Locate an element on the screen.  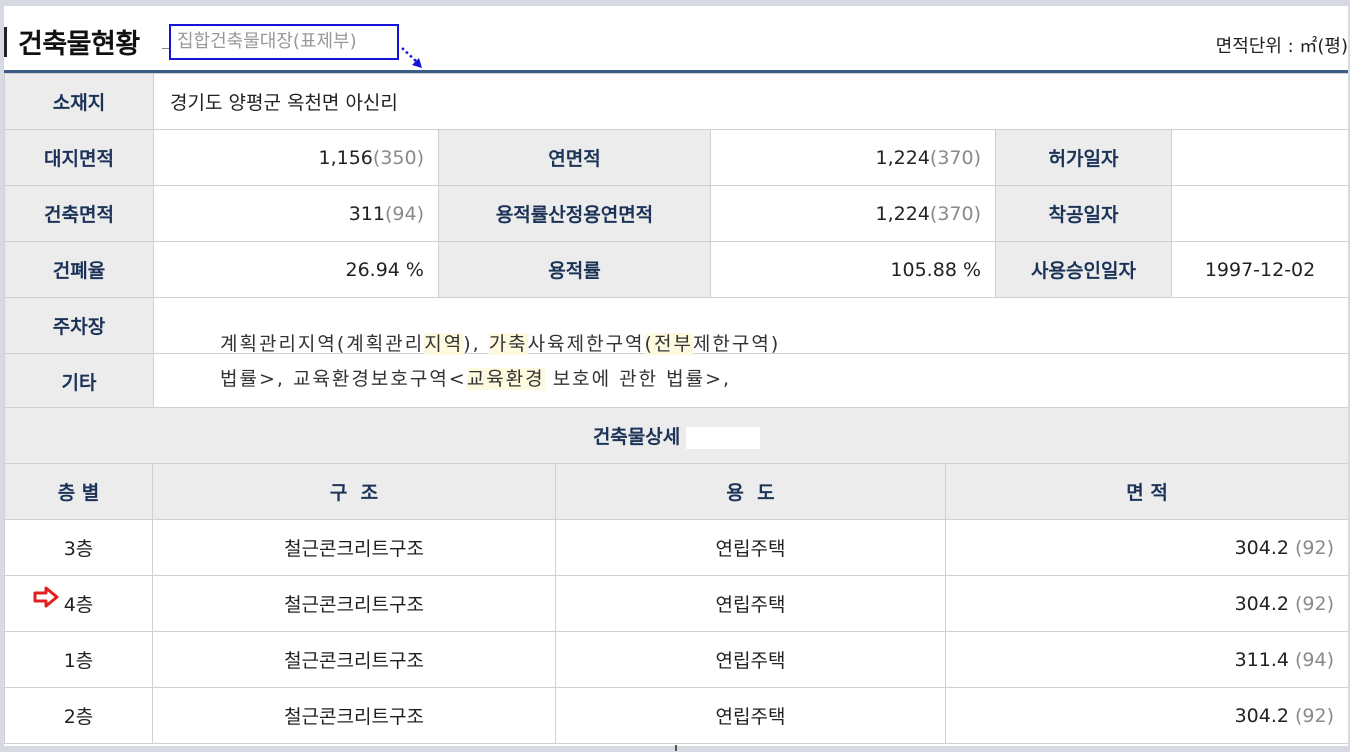
building-area-sqm: 311 is located at coordinates (366, 213).